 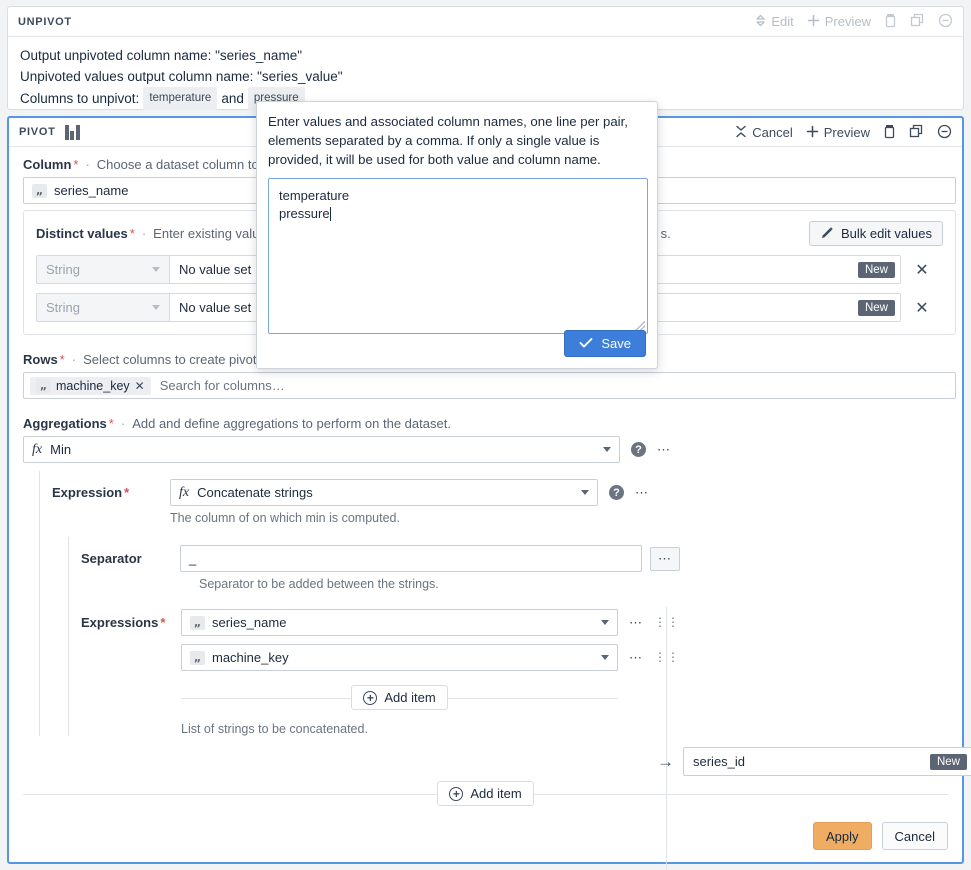 I want to click on bulk-edit-values-button: Bulk edit values, so click(x=875, y=233).